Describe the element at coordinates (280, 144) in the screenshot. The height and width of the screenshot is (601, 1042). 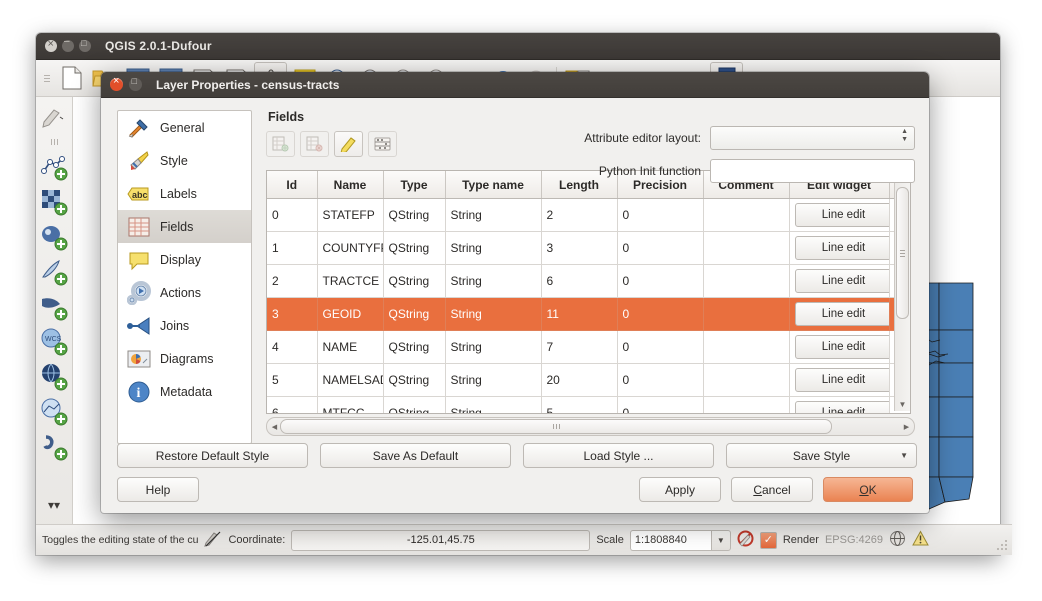
I see `new-column-icon` at that location.